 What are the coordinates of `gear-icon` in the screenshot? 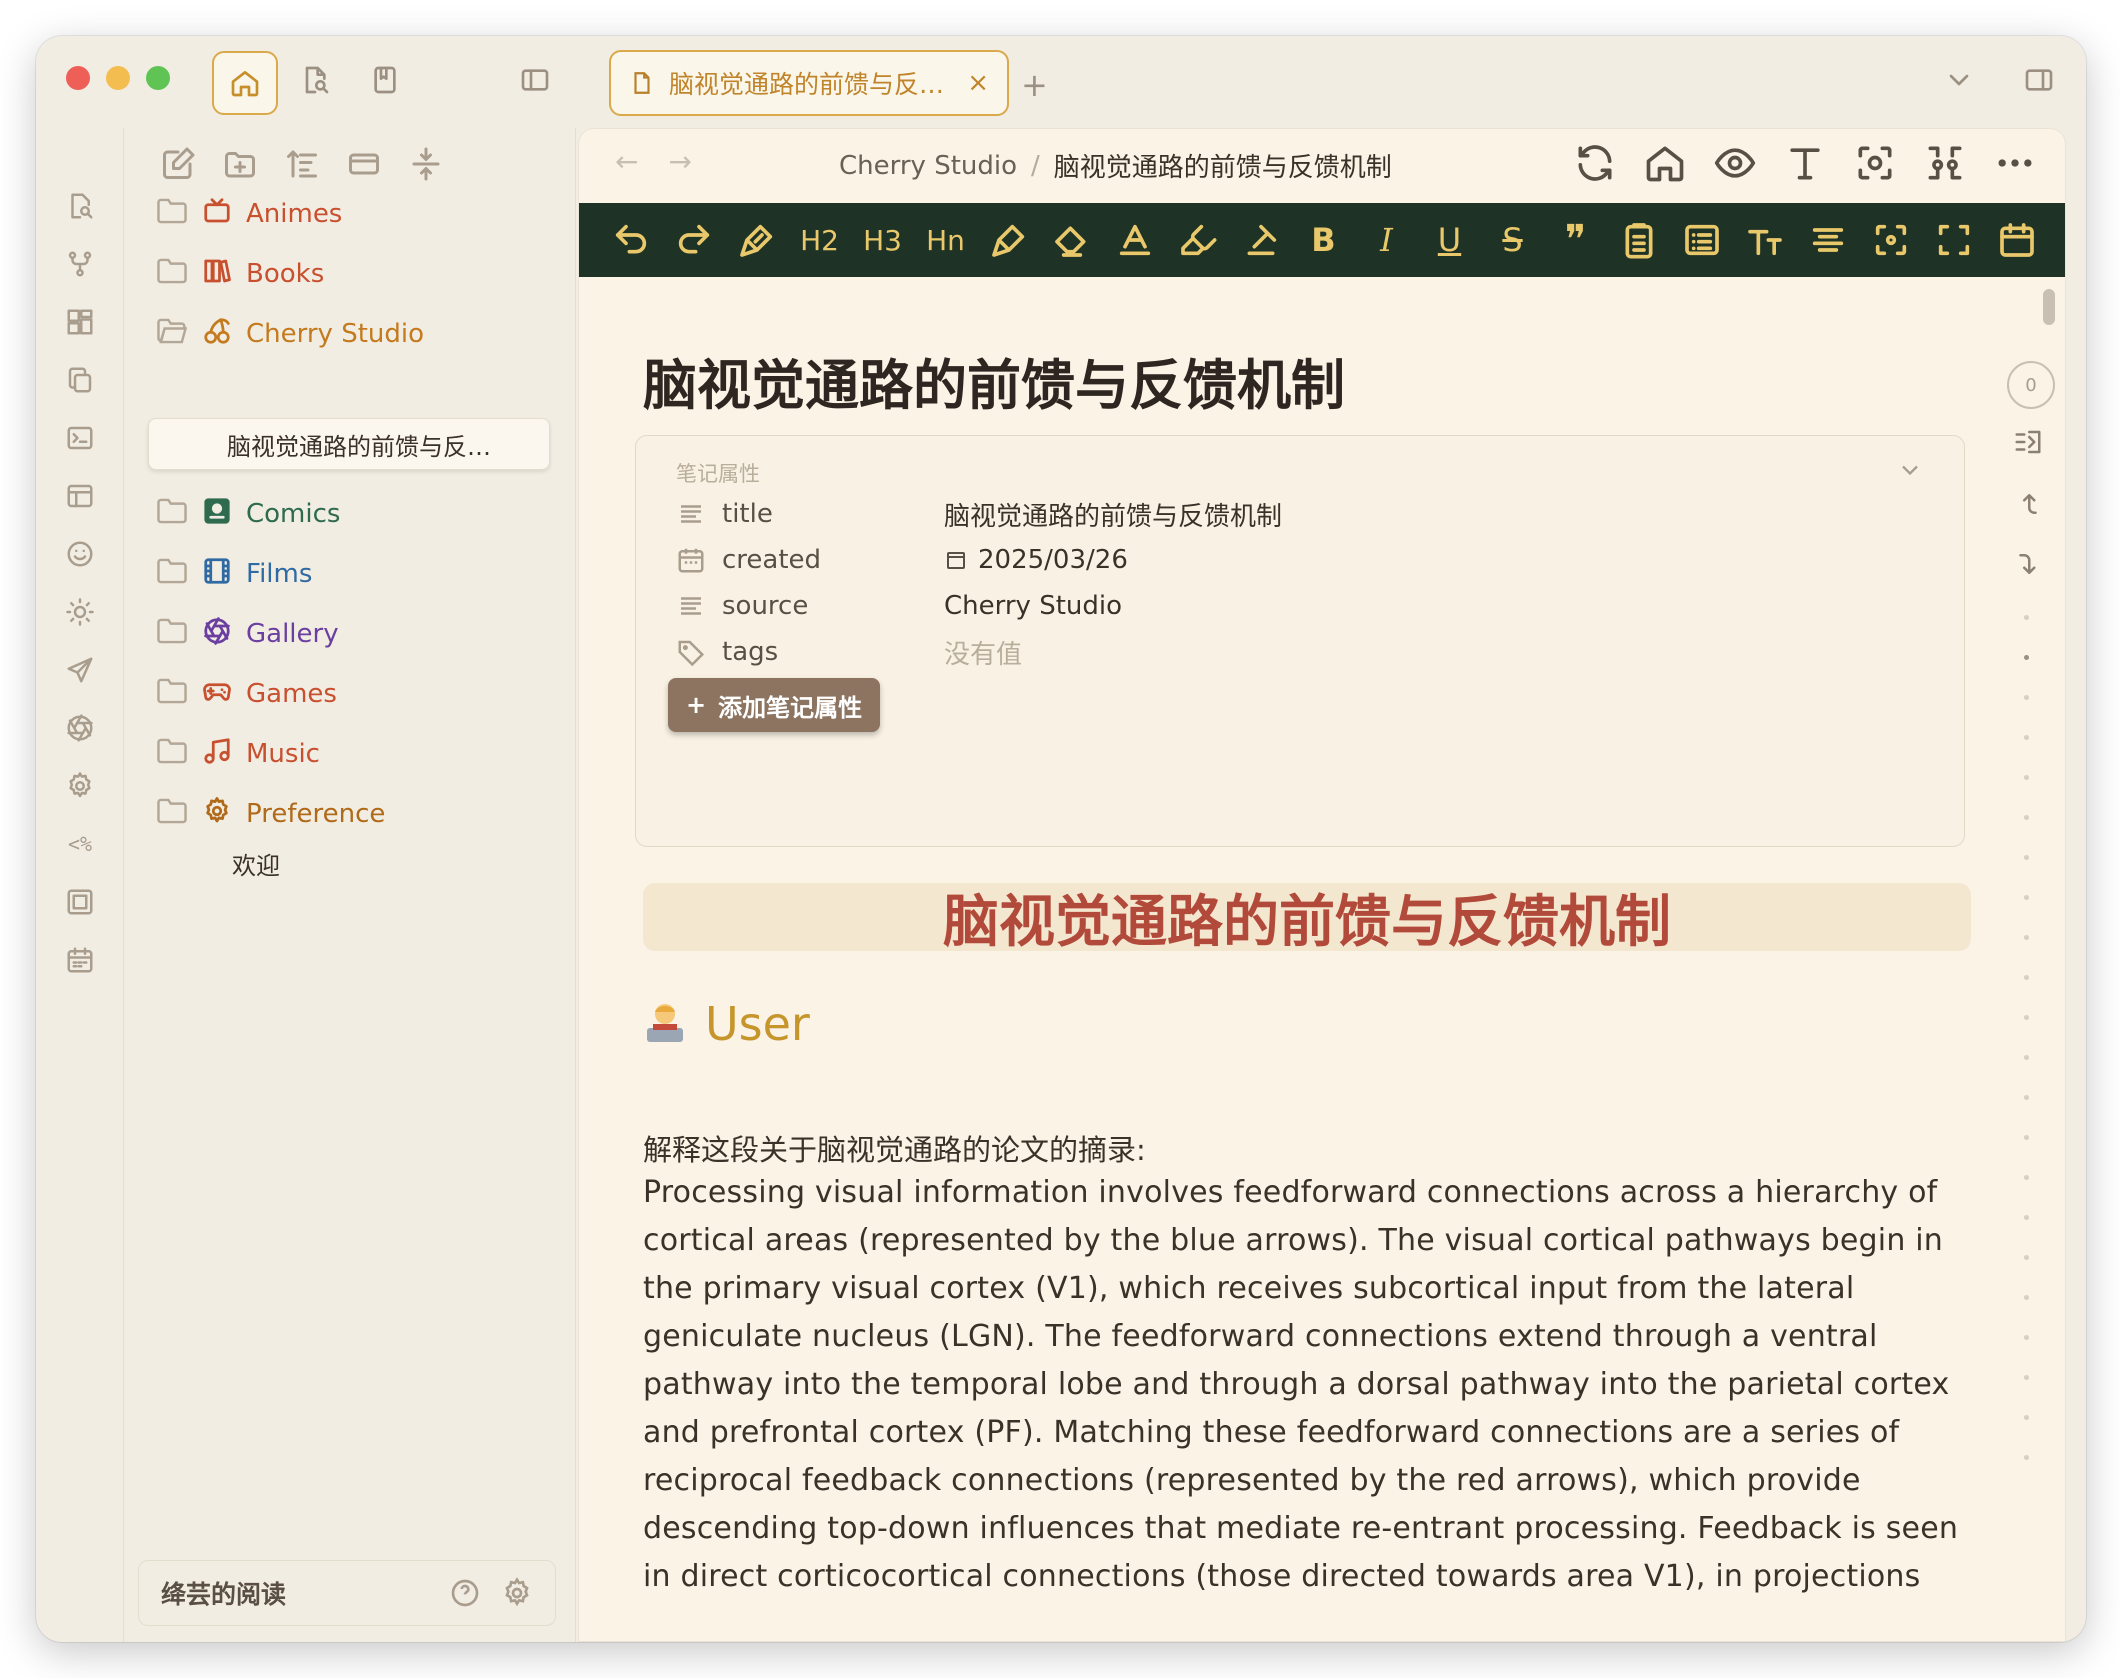 It's located at (517, 1593).